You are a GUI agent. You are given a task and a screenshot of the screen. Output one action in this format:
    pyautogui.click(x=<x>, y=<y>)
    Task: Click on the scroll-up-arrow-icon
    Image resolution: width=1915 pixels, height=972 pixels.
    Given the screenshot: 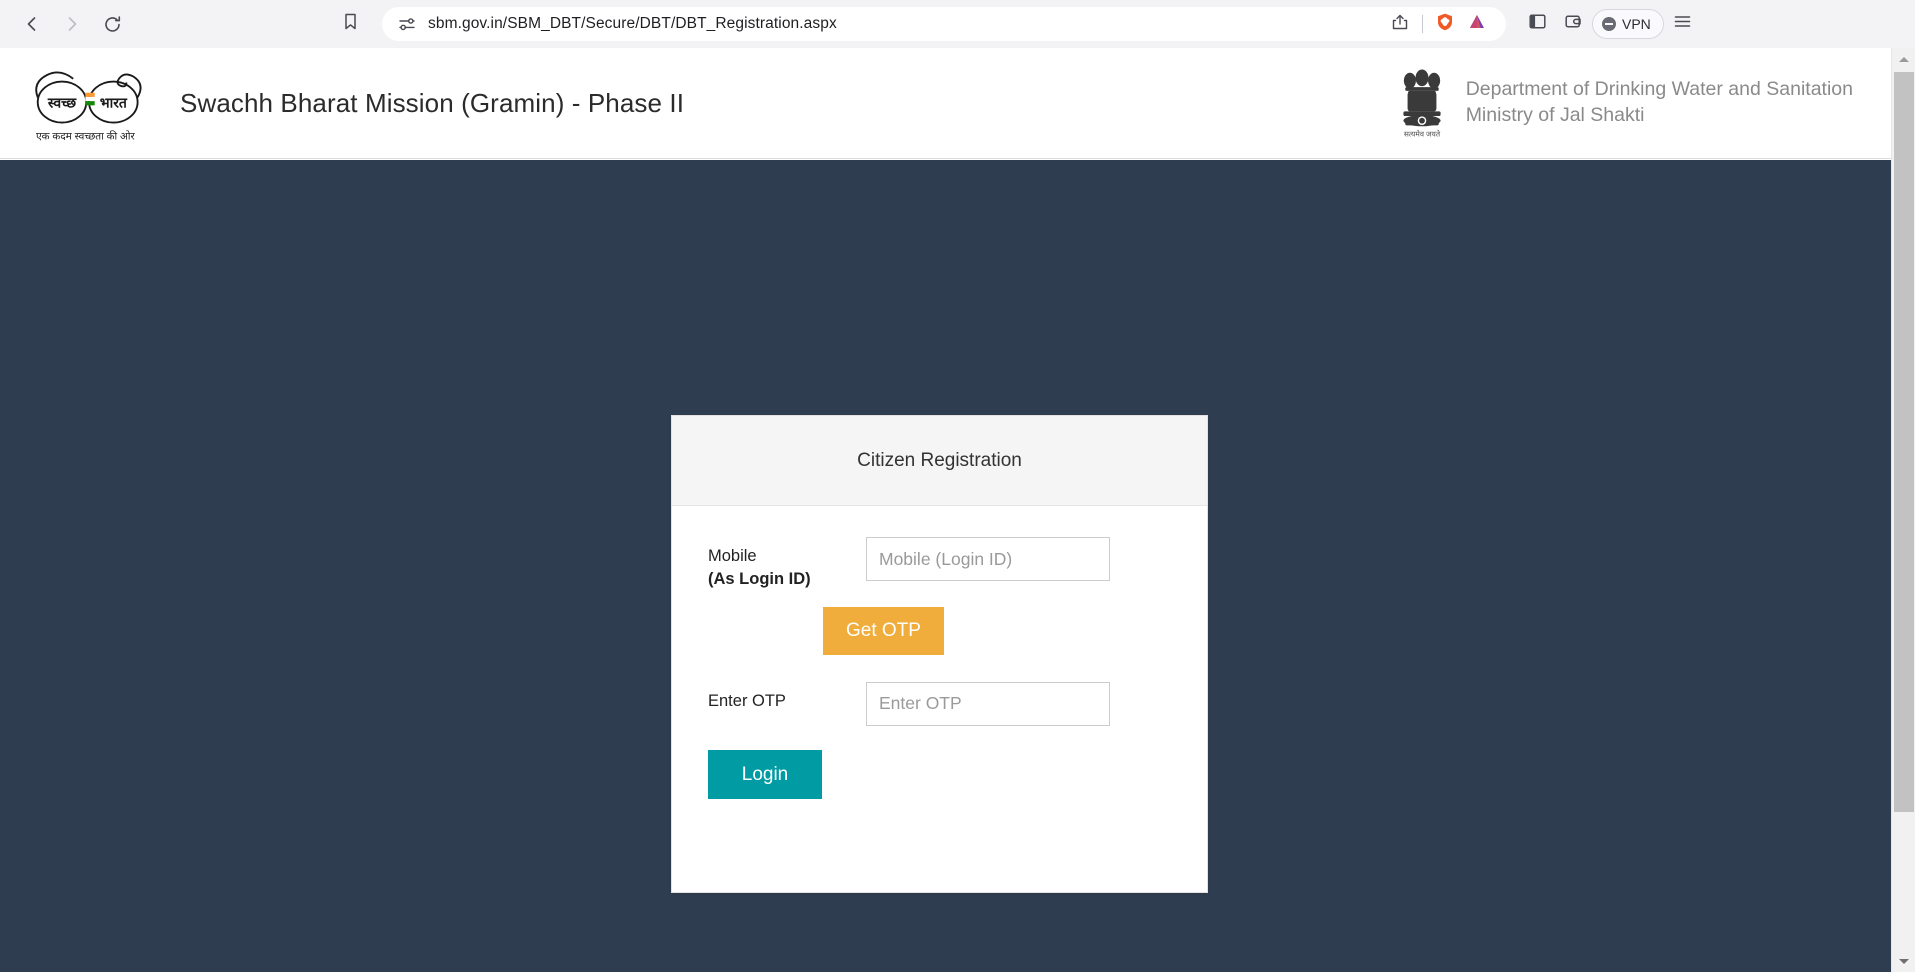 What is the action you would take?
    pyautogui.click(x=1904, y=59)
    